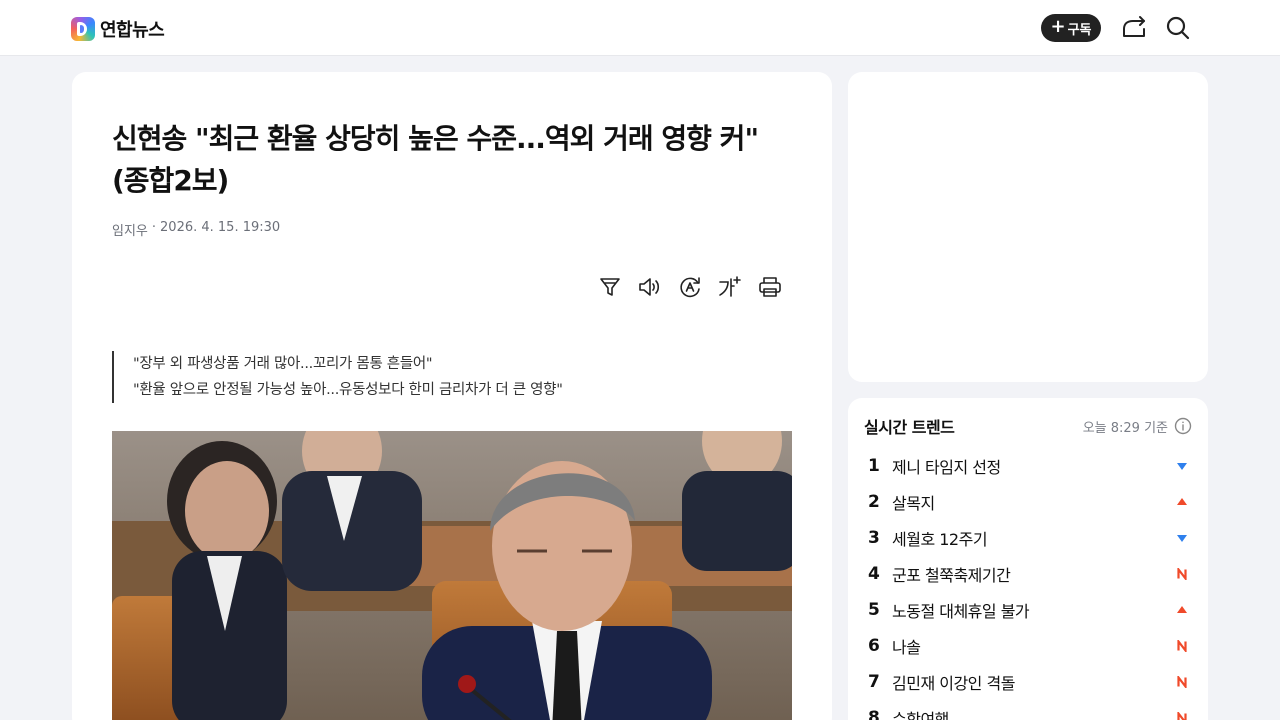 This screenshot has width=1280, height=720. Describe the element at coordinates (650, 287) in the screenshot. I see `speaker-icon` at that location.